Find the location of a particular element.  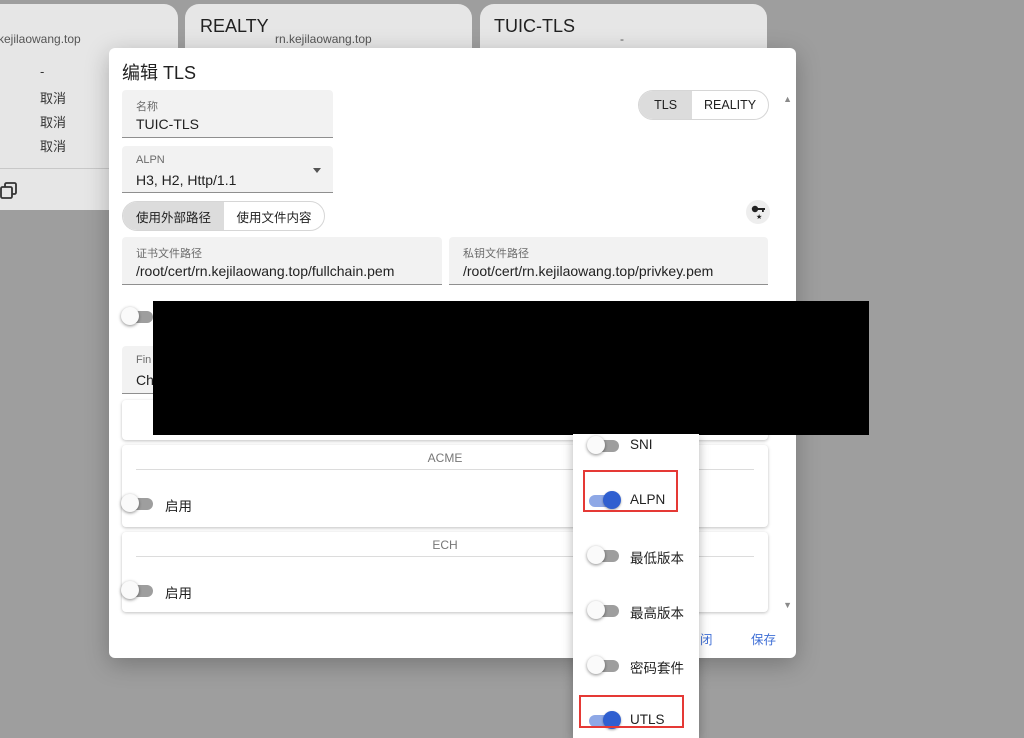

name-value: TUIC-TLS is located at coordinates (167, 124).